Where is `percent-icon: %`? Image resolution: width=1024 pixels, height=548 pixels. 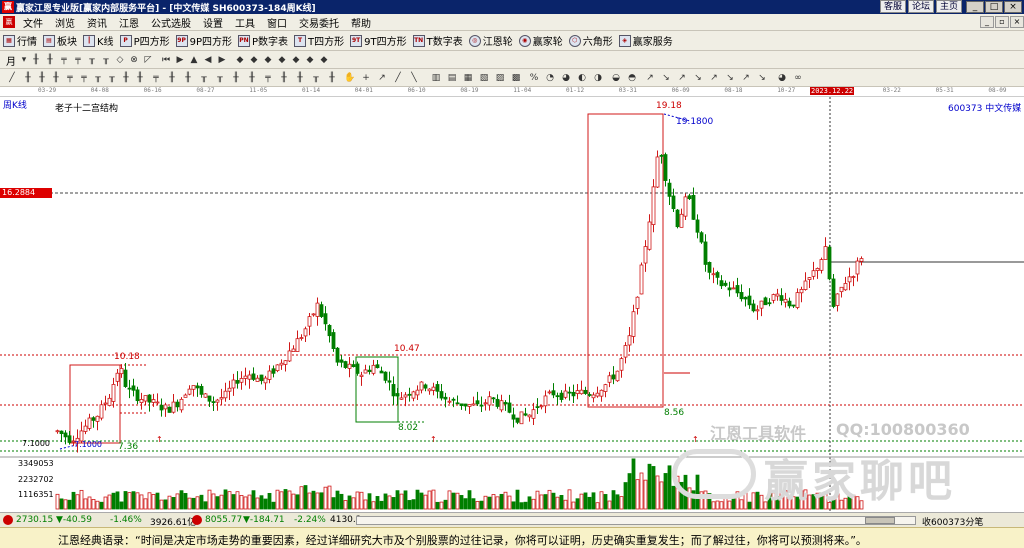 percent-icon: % is located at coordinates (534, 78).